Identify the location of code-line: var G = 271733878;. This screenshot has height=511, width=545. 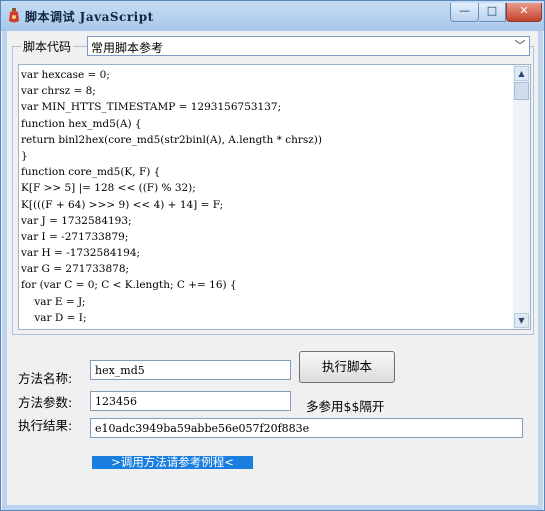
(75, 269).